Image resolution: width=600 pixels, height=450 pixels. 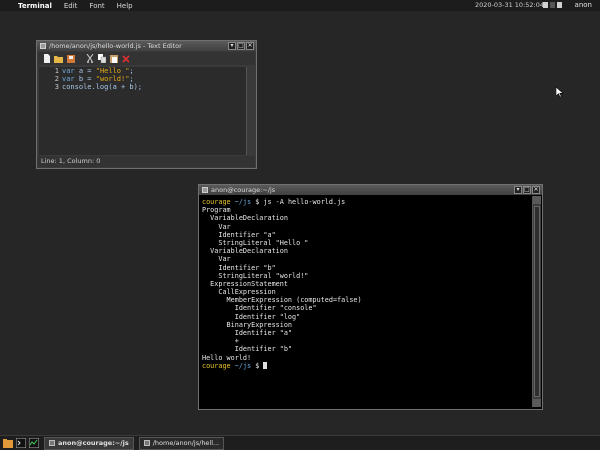 What do you see at coordinates (113, 58) in the screenshot?
I see `paste-icon` at bounding box center [113, 58].